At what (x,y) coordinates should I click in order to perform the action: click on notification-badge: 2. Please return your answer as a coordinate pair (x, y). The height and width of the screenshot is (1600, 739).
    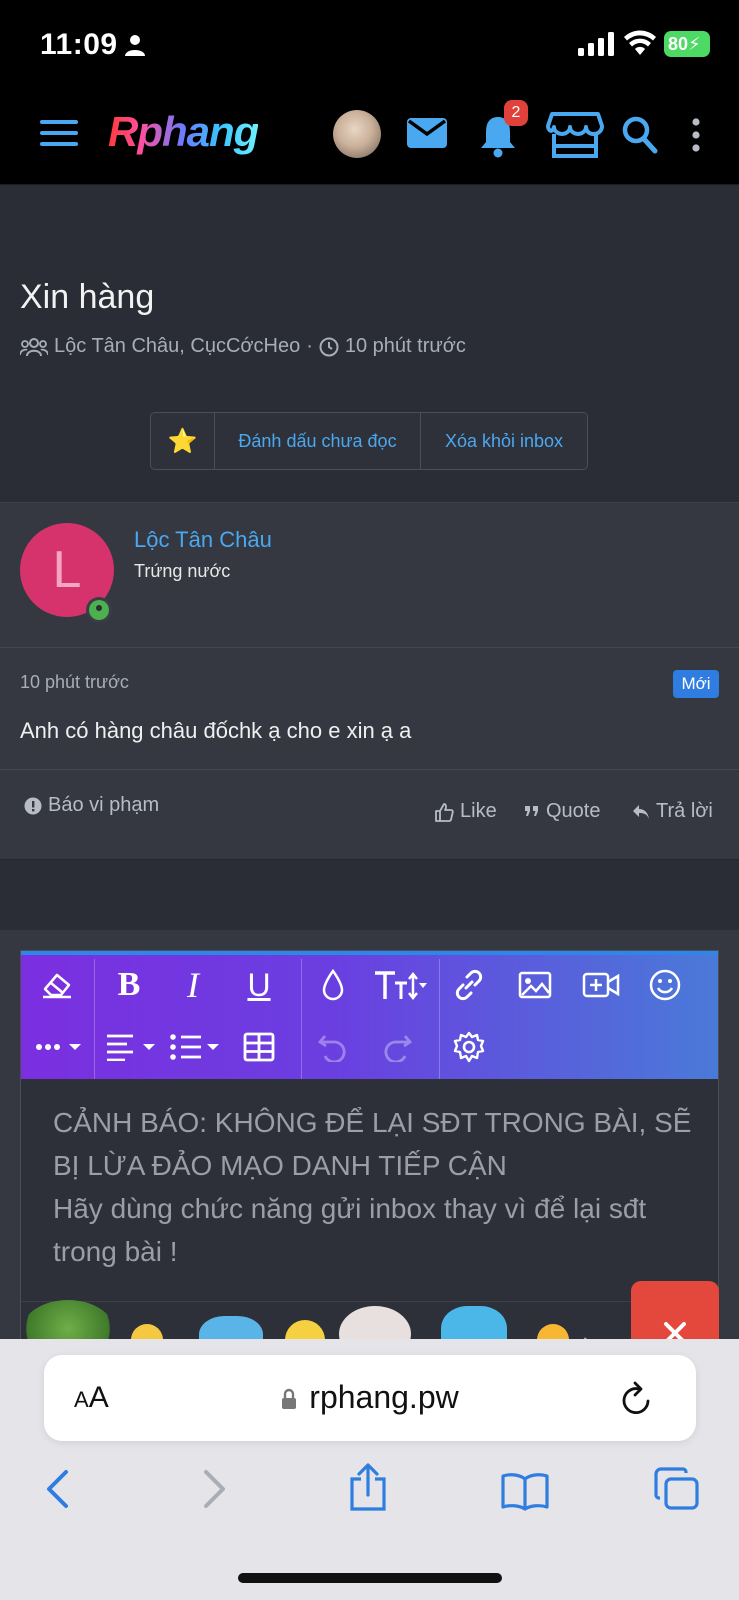
    Looking at the image, I should click on (516, 113).